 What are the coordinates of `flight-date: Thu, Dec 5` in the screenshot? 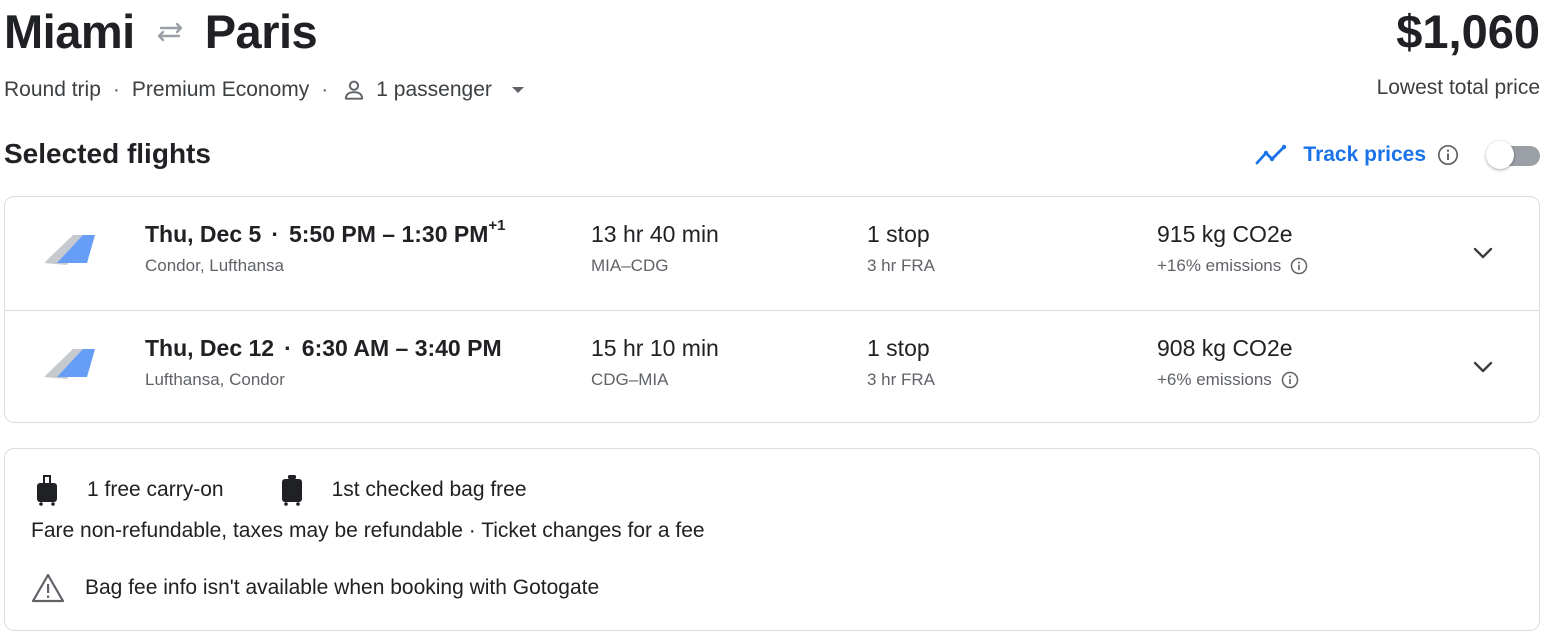 It's located at (203, 234).